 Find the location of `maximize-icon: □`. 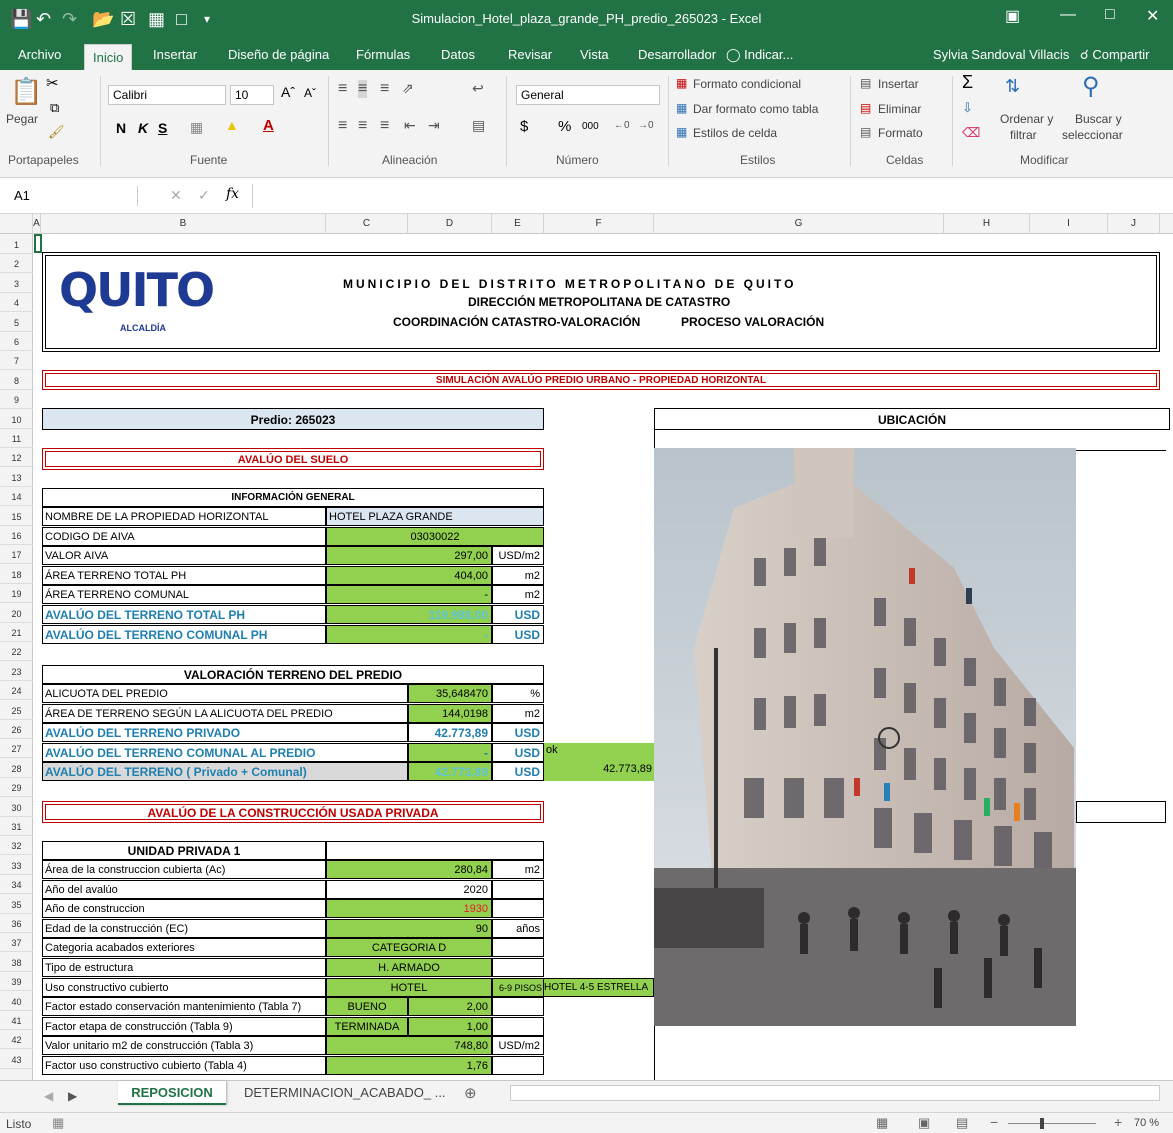

maximize-icon: □ is located at coordinates (1110, 15).